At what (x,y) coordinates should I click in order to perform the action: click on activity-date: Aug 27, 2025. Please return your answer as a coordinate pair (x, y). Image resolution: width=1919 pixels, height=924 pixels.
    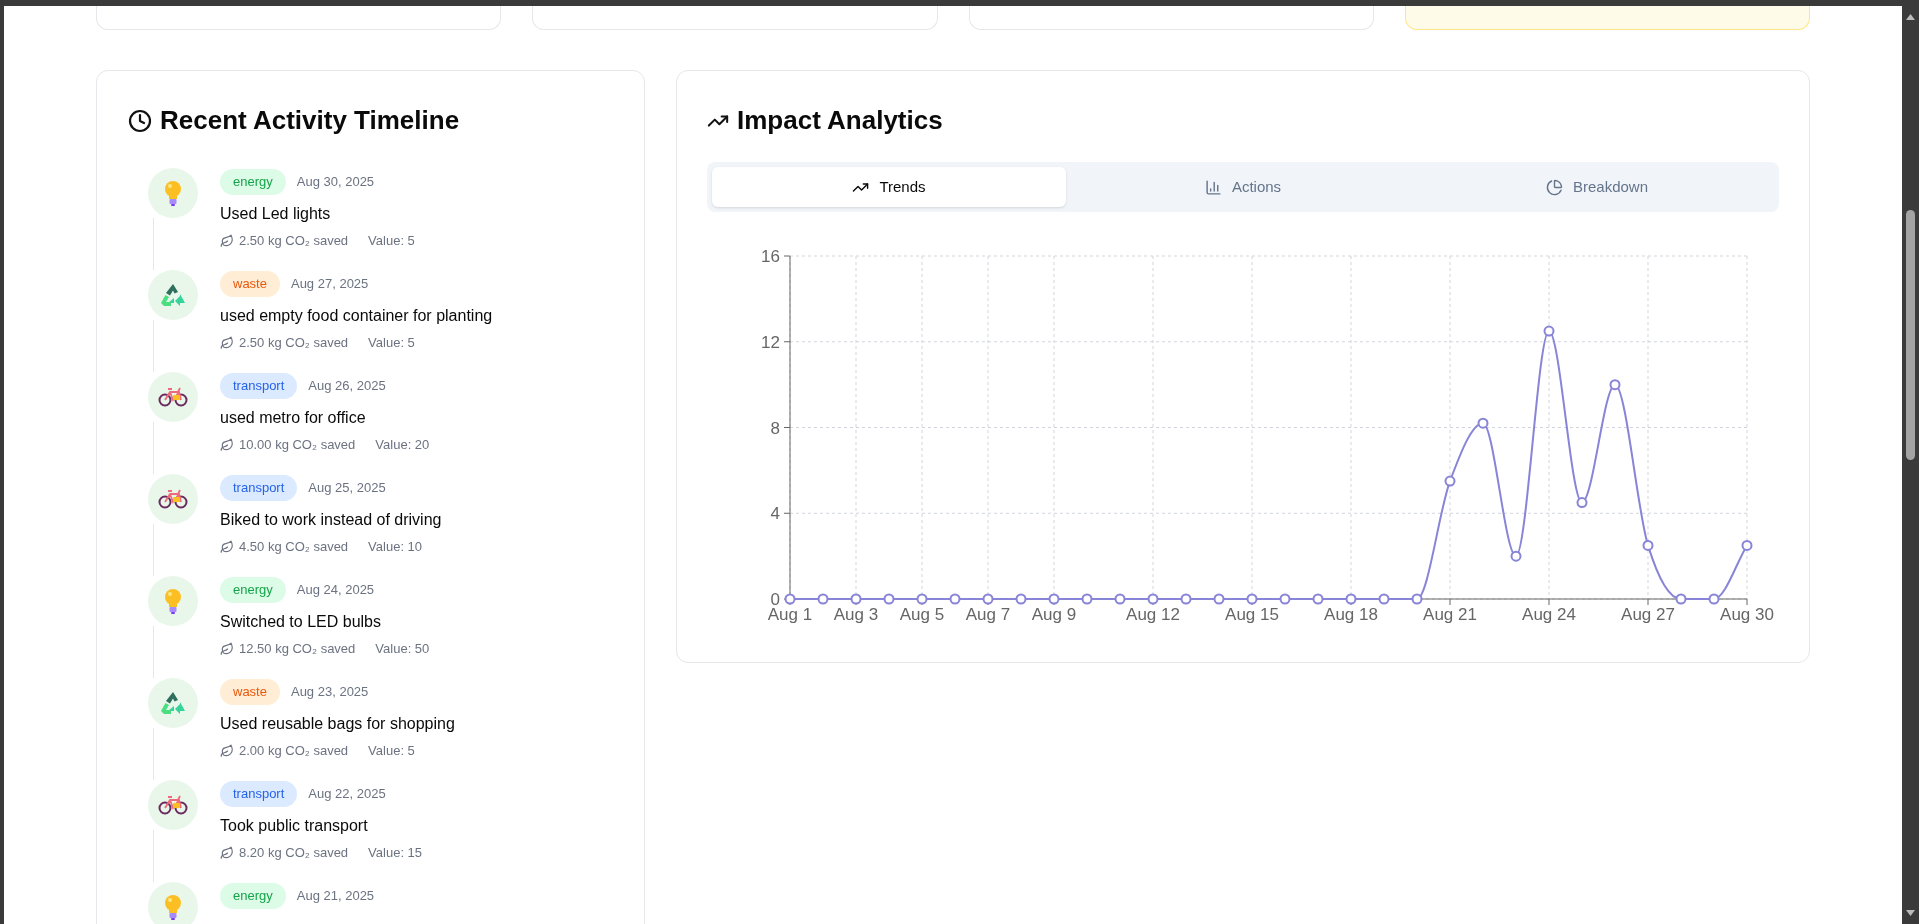
    Looking at the image, I should click on (329, 284).